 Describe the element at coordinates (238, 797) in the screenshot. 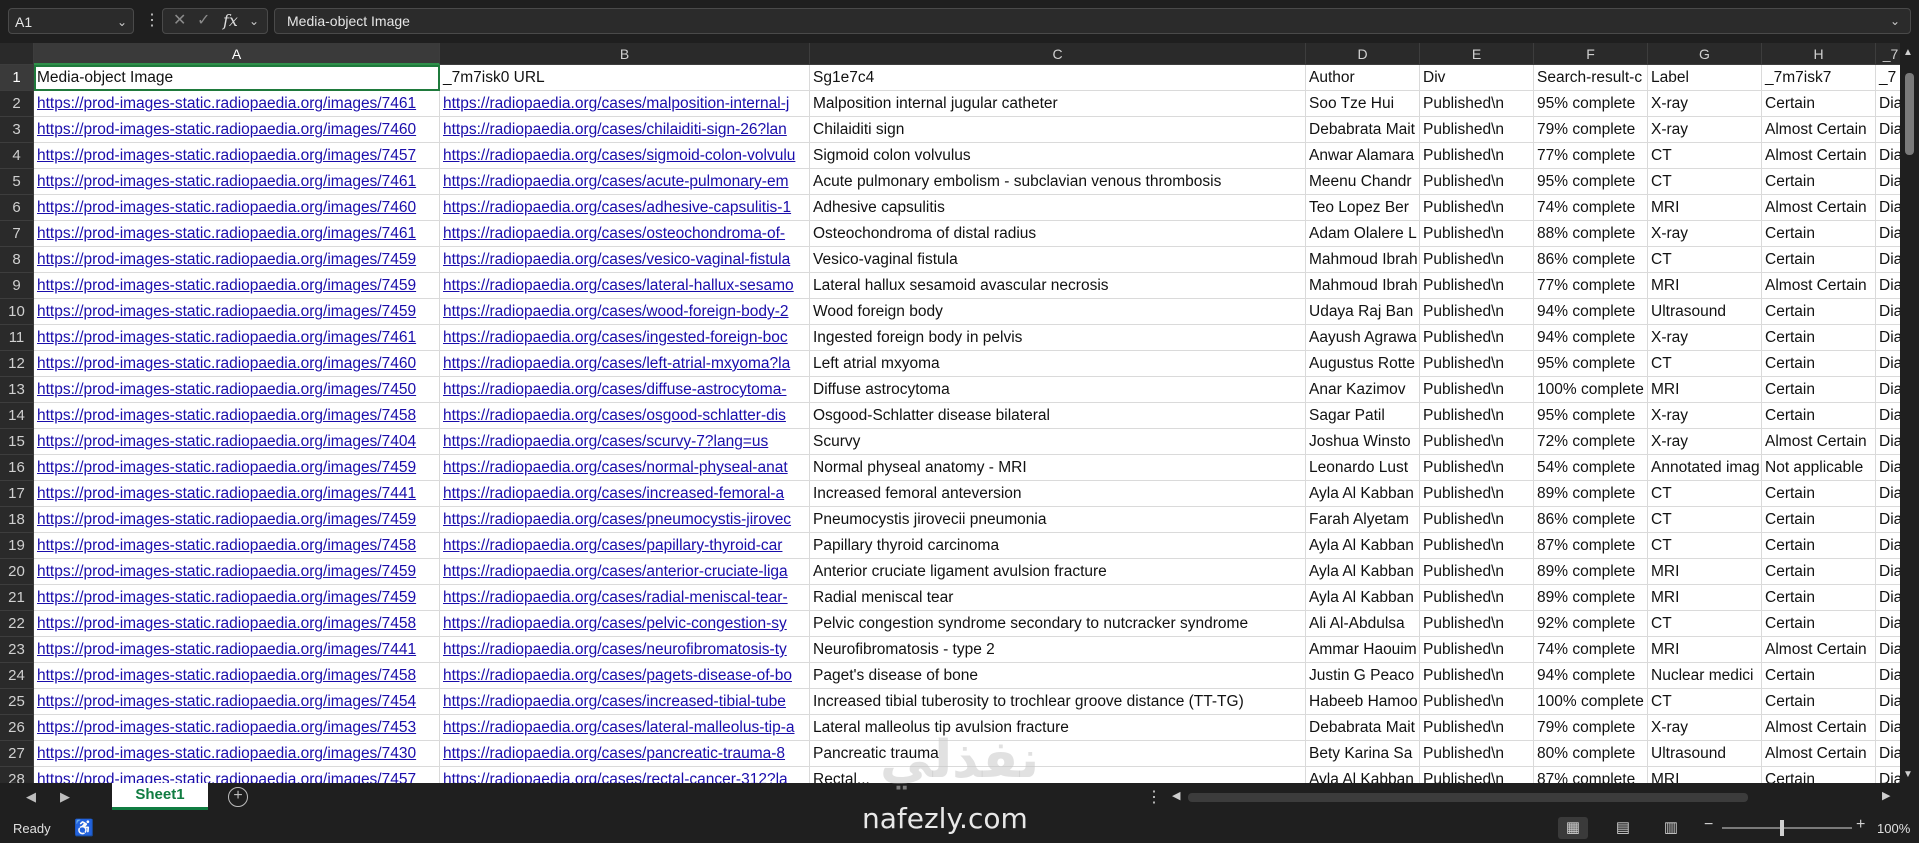

I see `add-sheet-icon: +` at that location.